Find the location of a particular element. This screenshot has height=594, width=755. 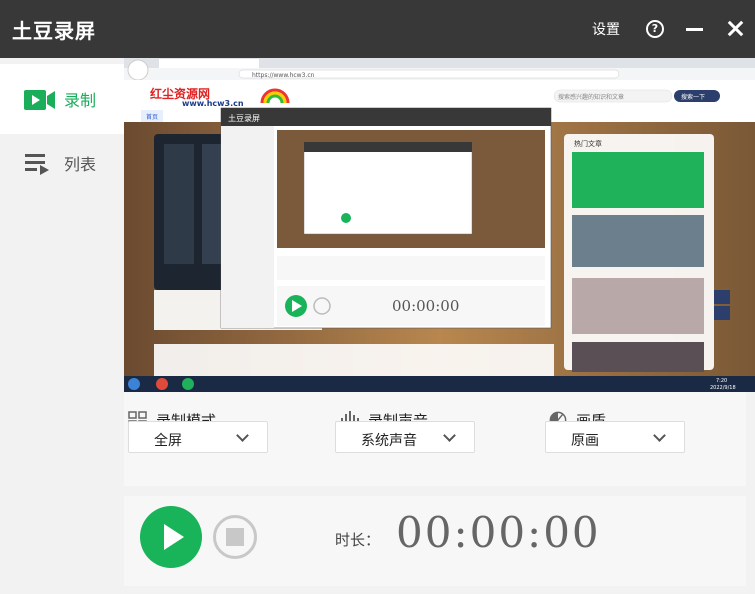

site-nav-home: 首页 is located at coordinates (152, 117).